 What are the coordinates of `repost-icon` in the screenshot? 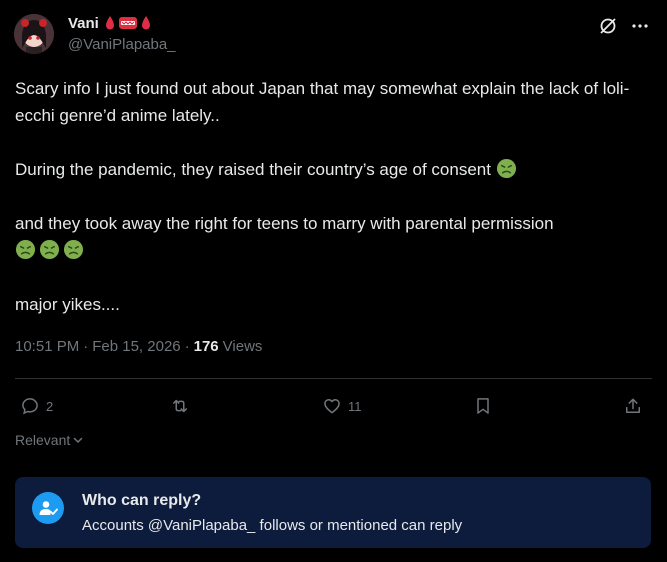 It's located at (180, 406).